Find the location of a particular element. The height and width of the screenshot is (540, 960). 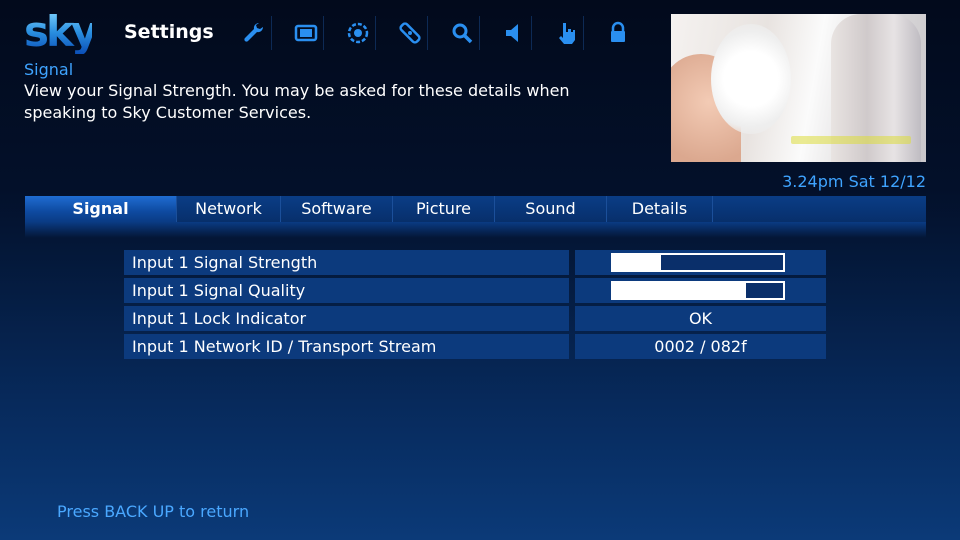

table-row: Input 1 Signal Strength is located at coordinates (476, 262).